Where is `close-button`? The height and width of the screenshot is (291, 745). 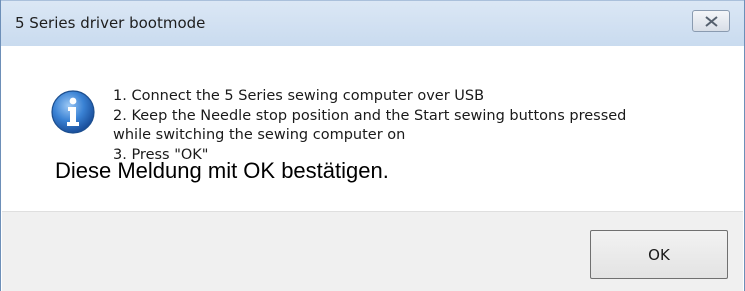
close-button is located at coordinates (711, 21).